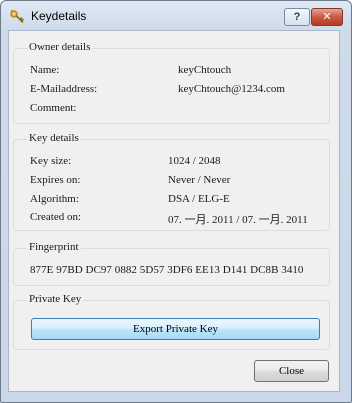 The height and width of the screenshot is (403, 352). What do you see at coordinates (64, 89) in the screenshot?
I see `email-label: E-Mailaddress:` at bounding box center [64, 89].